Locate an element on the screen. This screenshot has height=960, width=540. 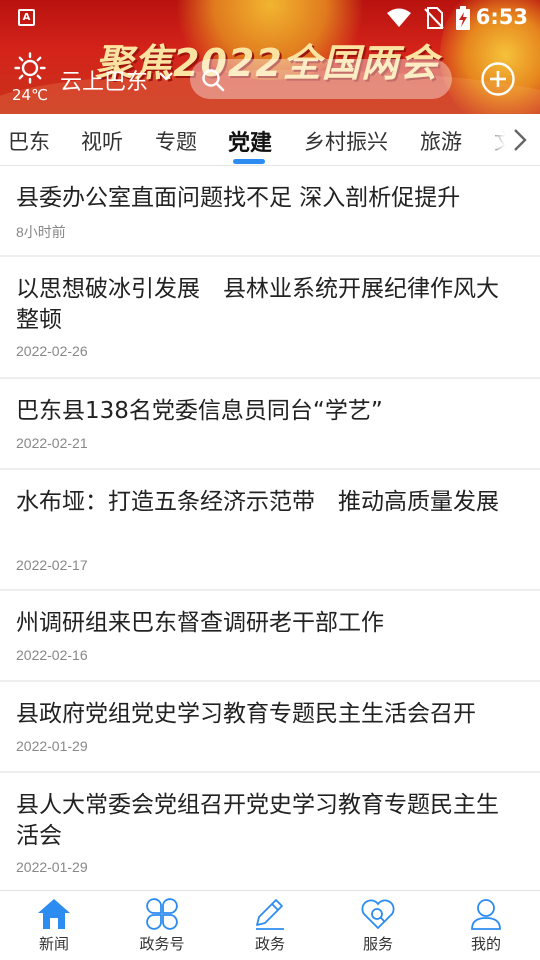
weather-widget: 24℃ is located at coordinates (30, 79).